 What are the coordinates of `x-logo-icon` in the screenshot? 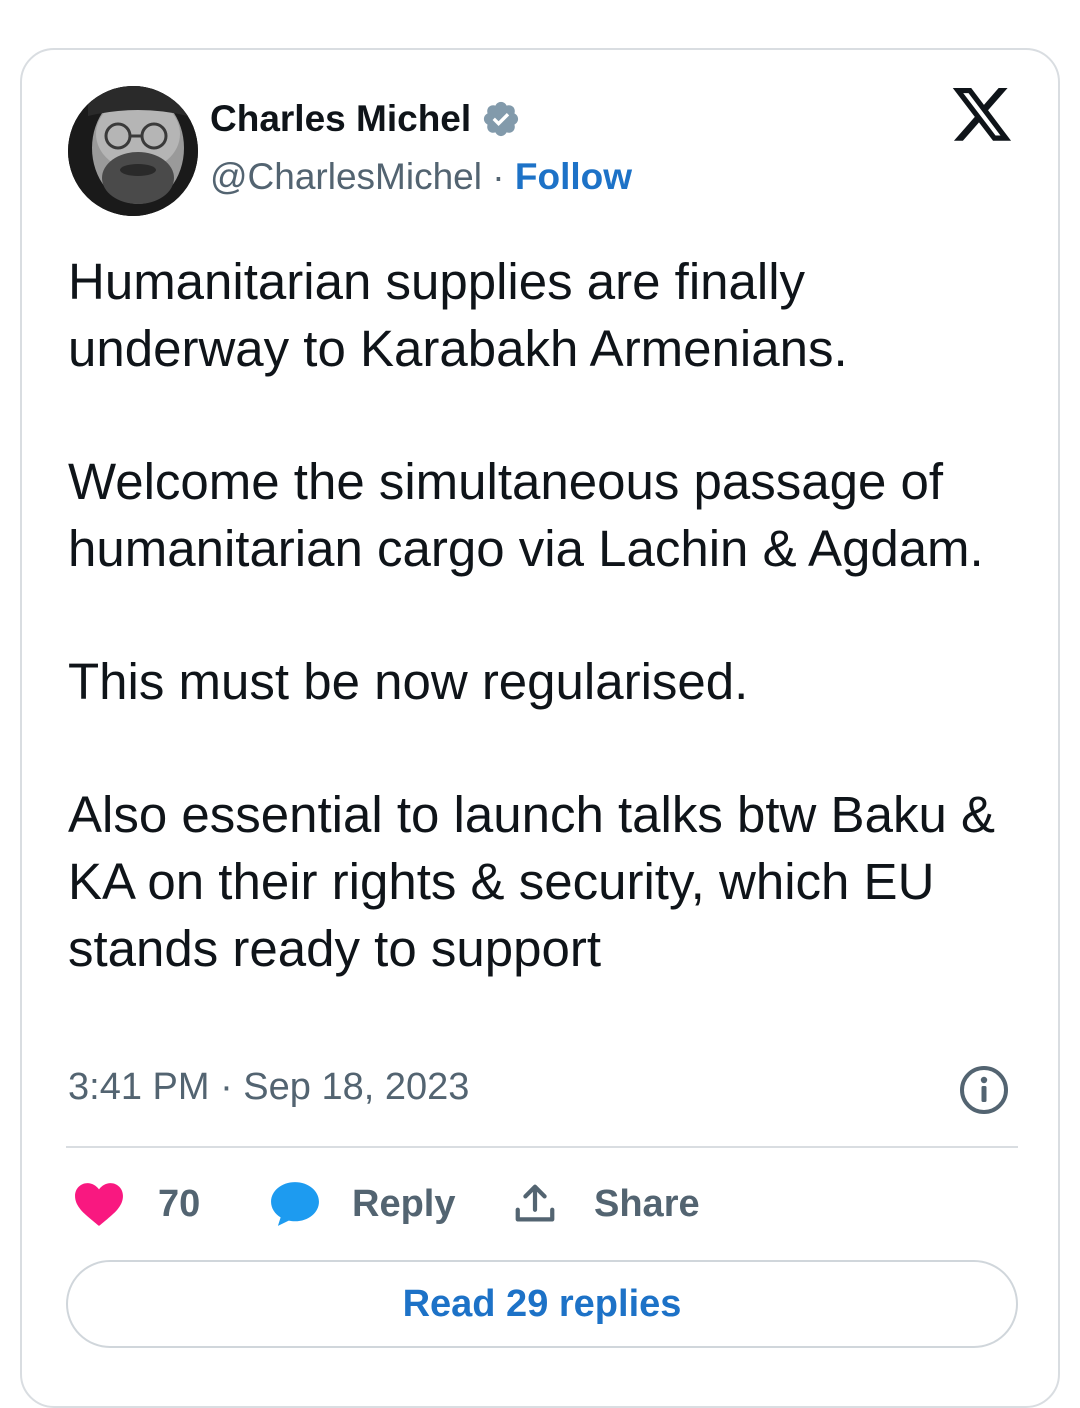 It's located at (982, 118).